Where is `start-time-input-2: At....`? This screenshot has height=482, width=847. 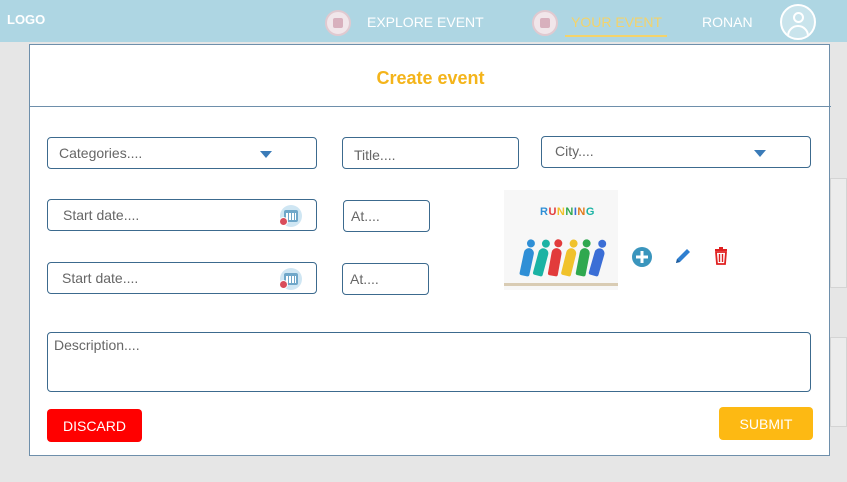
start-time-input-2: At.... is located at coordinates (385, 279).